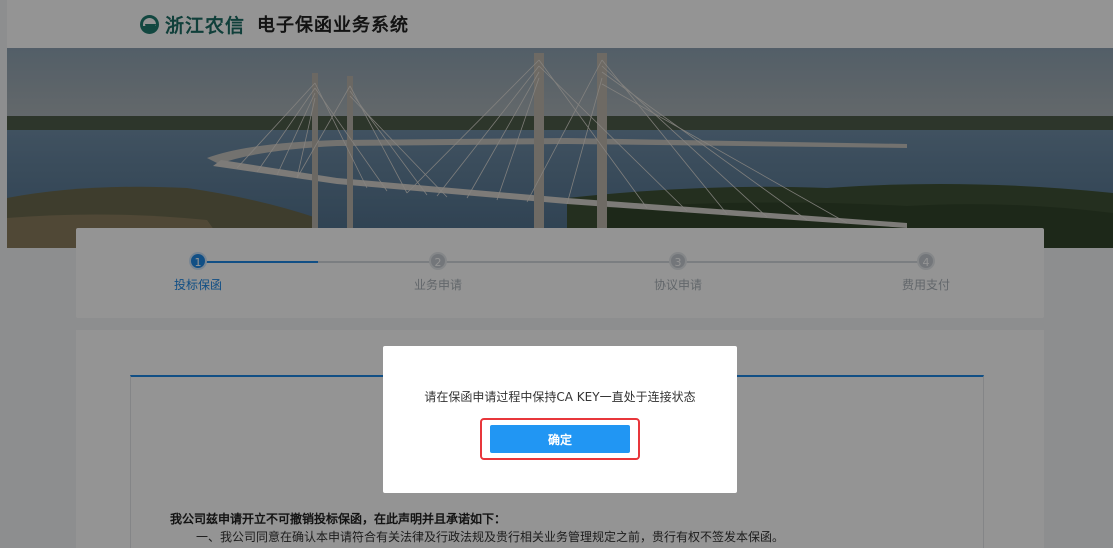 The width and height of the screenshot is (1113, 548). Describe the element at coordinates (560, 397) in the screenshot. I see `dialog-message: 请在保函申请过程中保持CA KEY一直处于连接状态` at that location.